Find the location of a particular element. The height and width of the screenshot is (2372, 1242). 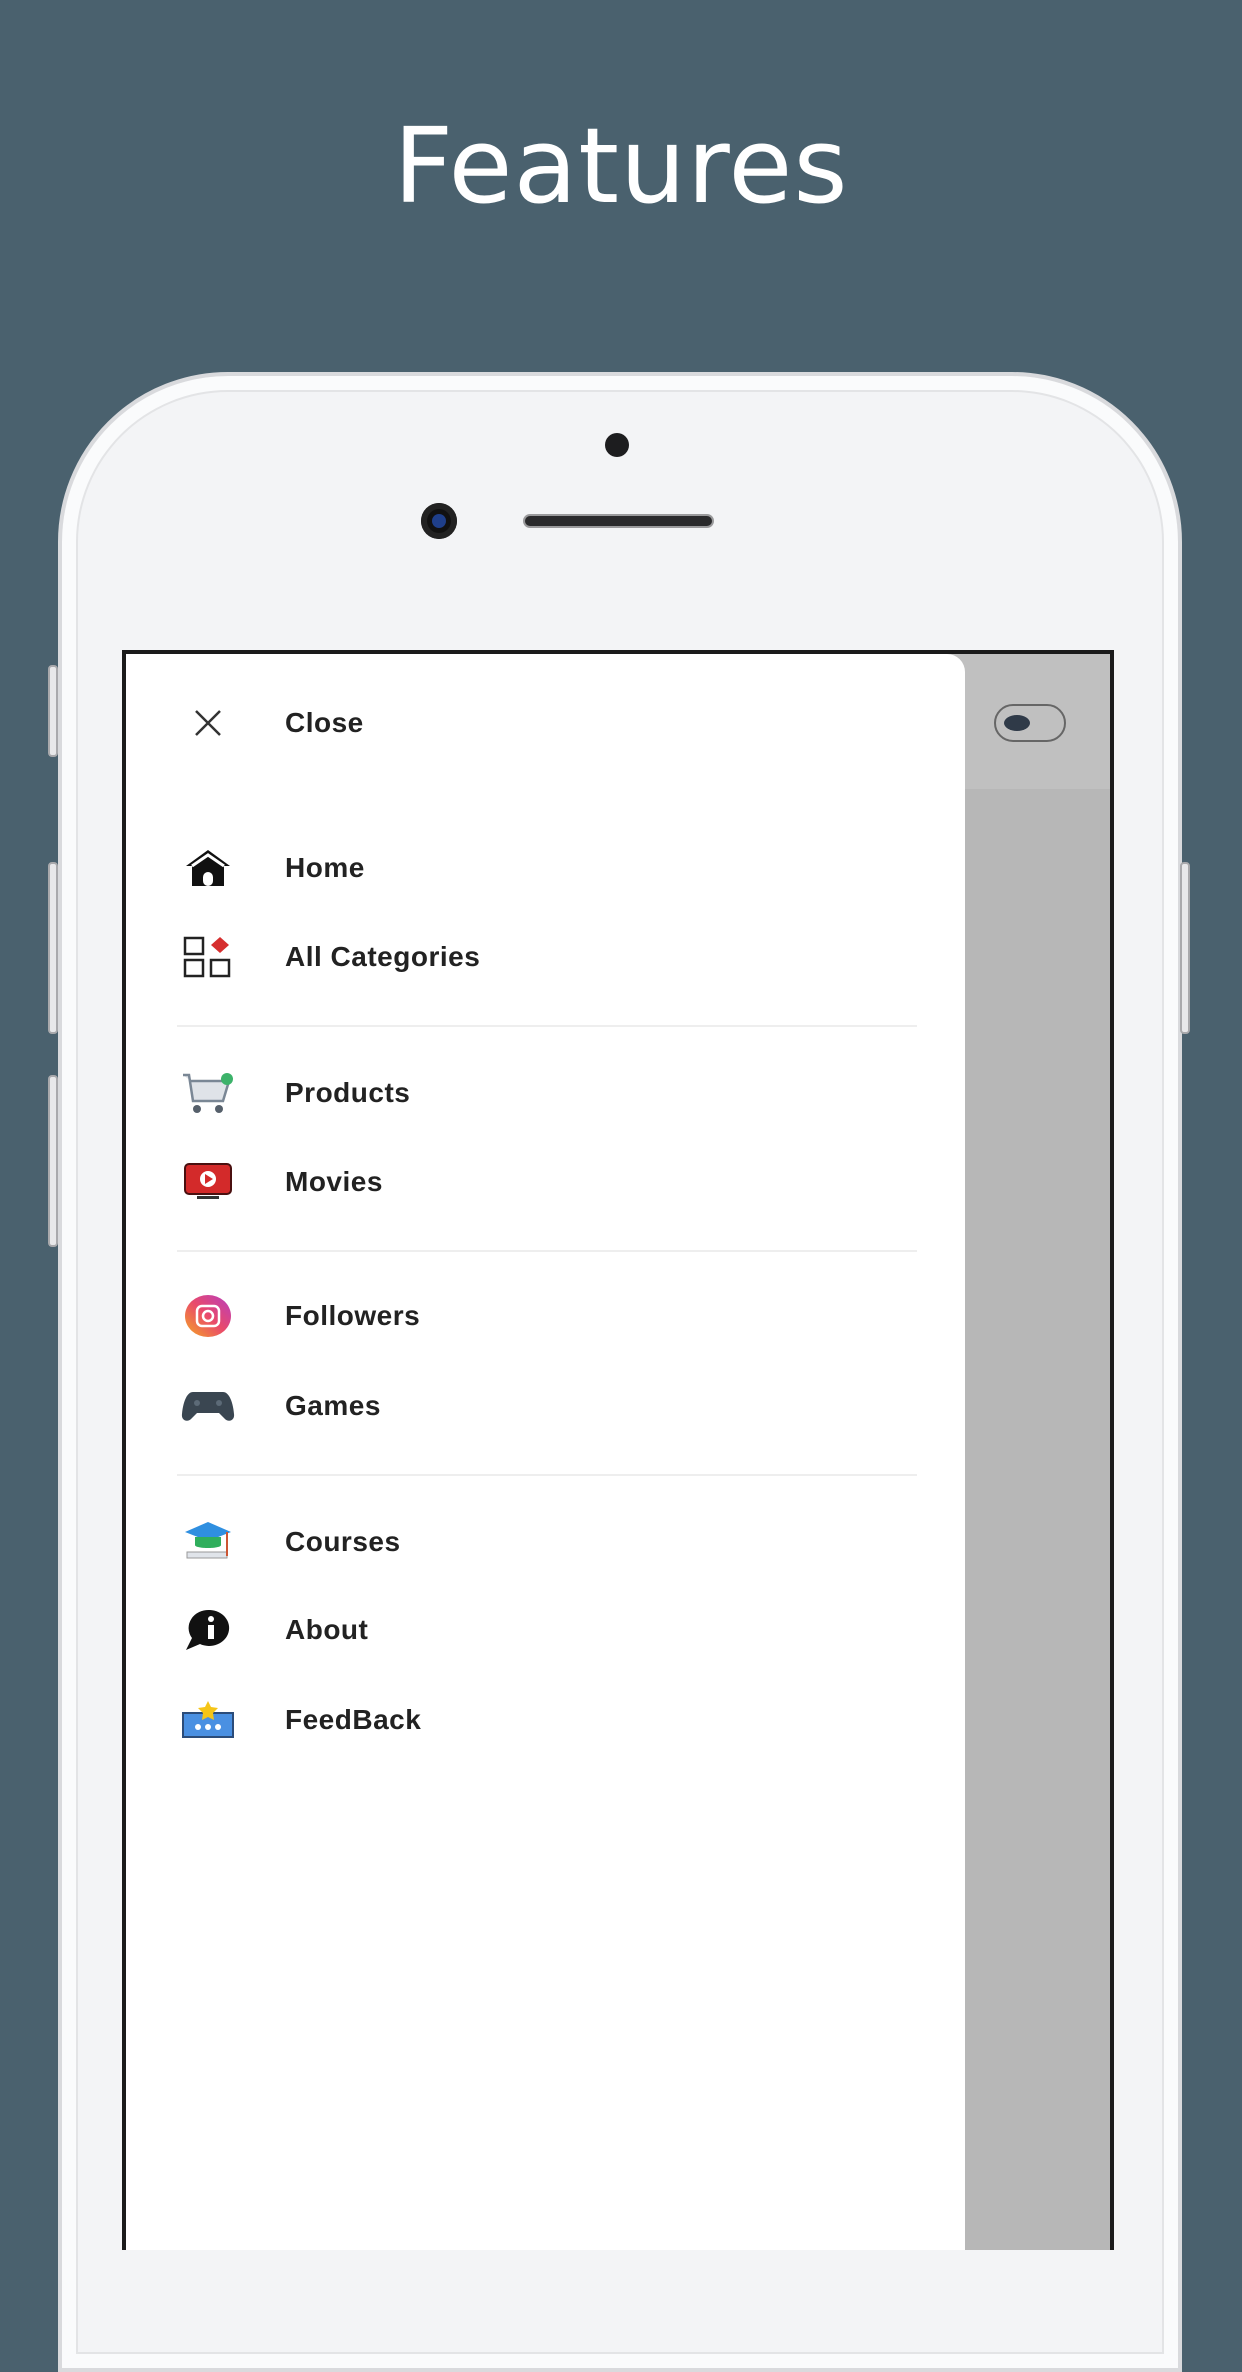

theme-toggle is located at coordinates (1030, 723).